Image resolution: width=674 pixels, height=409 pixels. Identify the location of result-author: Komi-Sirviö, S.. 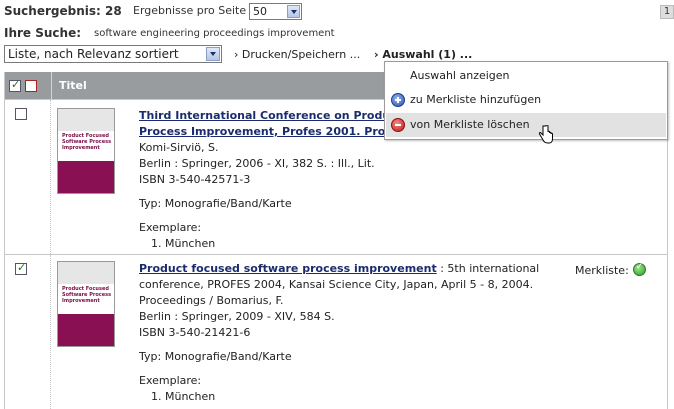
(179, 147).